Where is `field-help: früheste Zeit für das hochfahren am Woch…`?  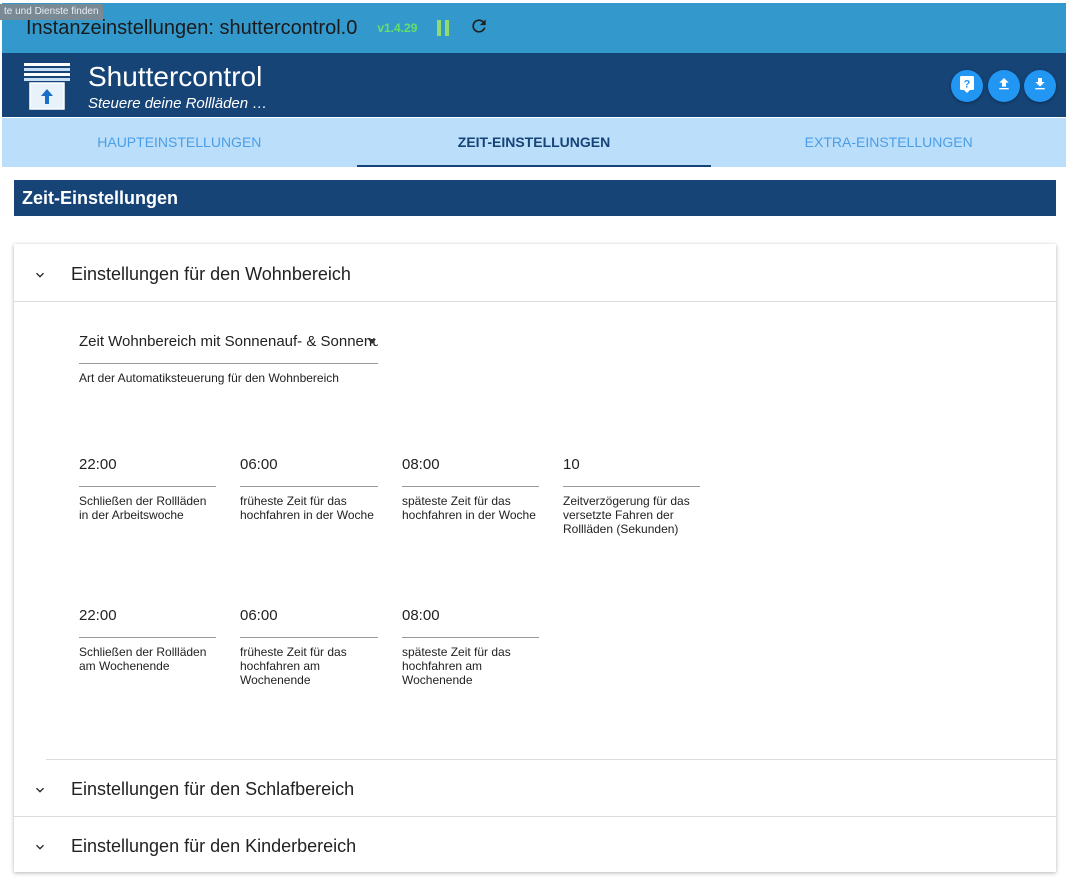
field-help: früheste Zeit für das hochfahren am Woch… is located at coordinates (293, 666).